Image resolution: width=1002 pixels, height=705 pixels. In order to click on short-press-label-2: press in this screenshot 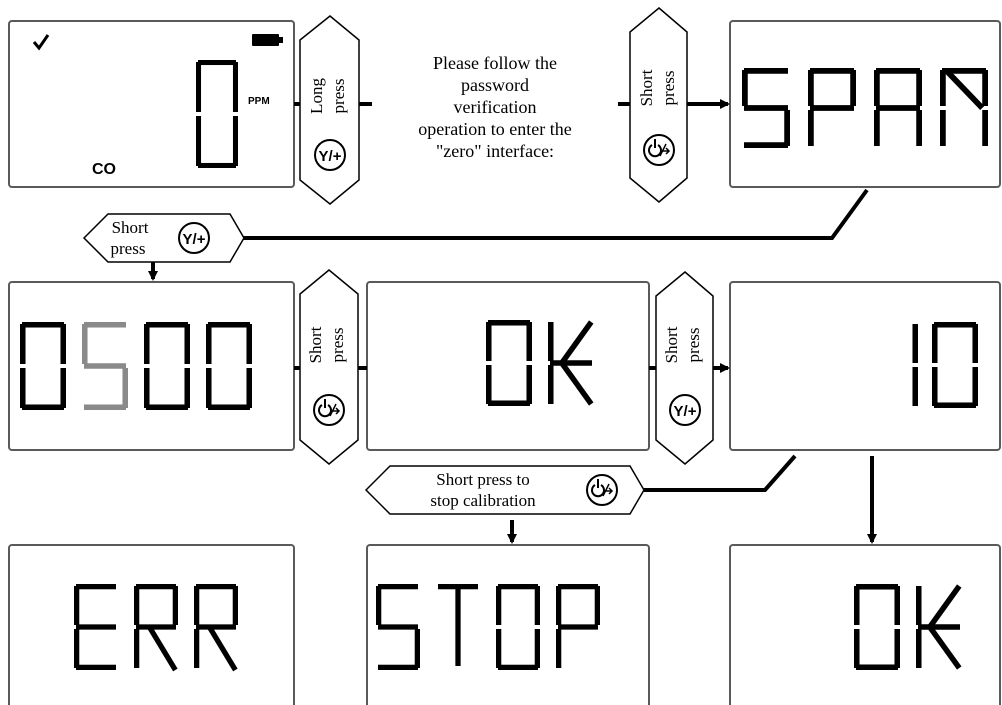, I will do `click(693, 345)`.